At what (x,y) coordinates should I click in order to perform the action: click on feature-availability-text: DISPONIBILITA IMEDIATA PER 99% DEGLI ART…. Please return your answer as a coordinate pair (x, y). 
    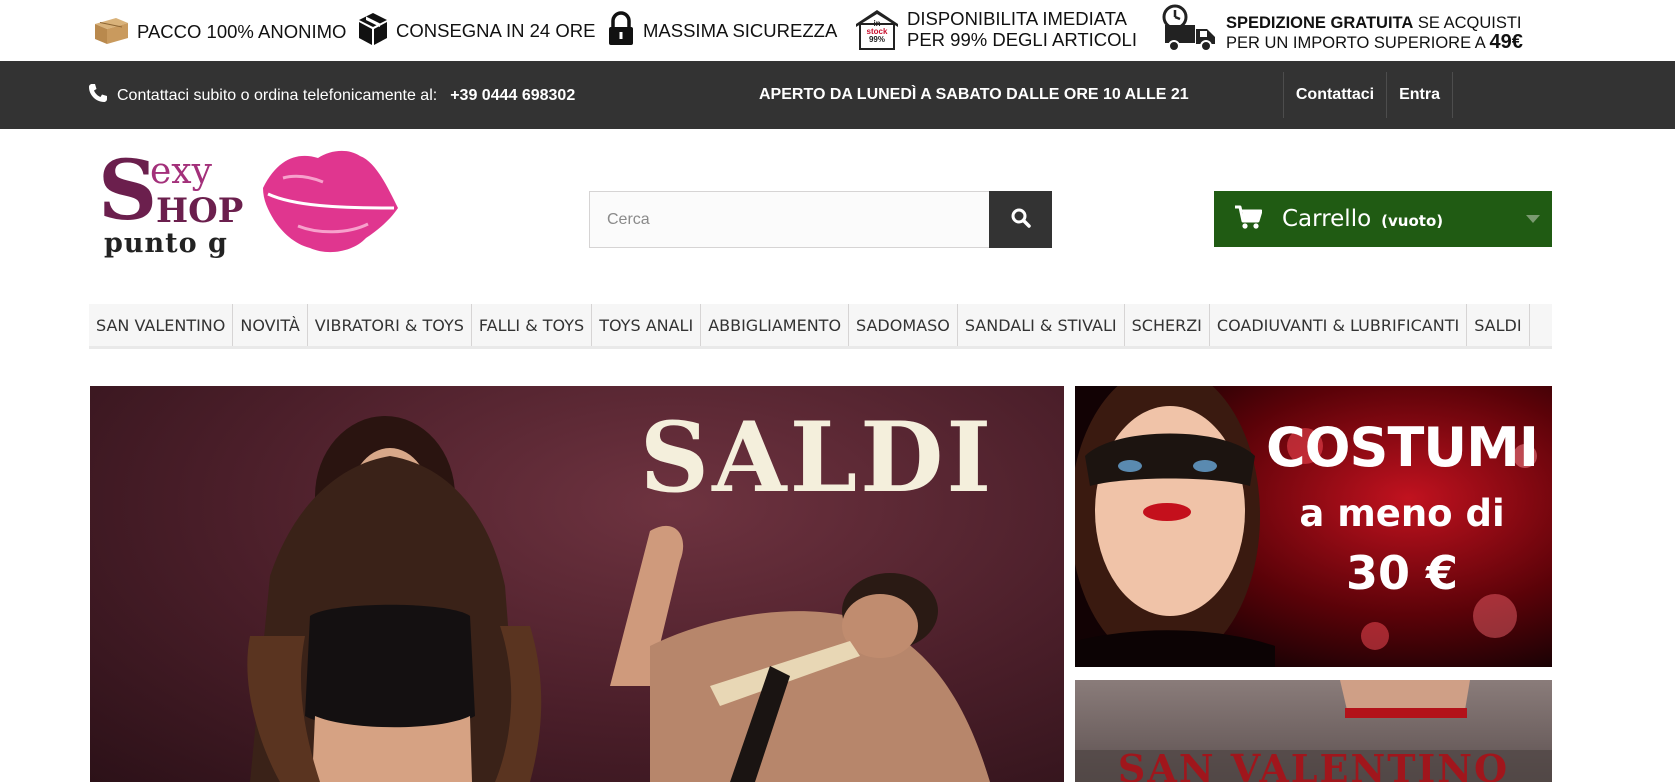
    Looking at the image, I should click on (1022, 29).